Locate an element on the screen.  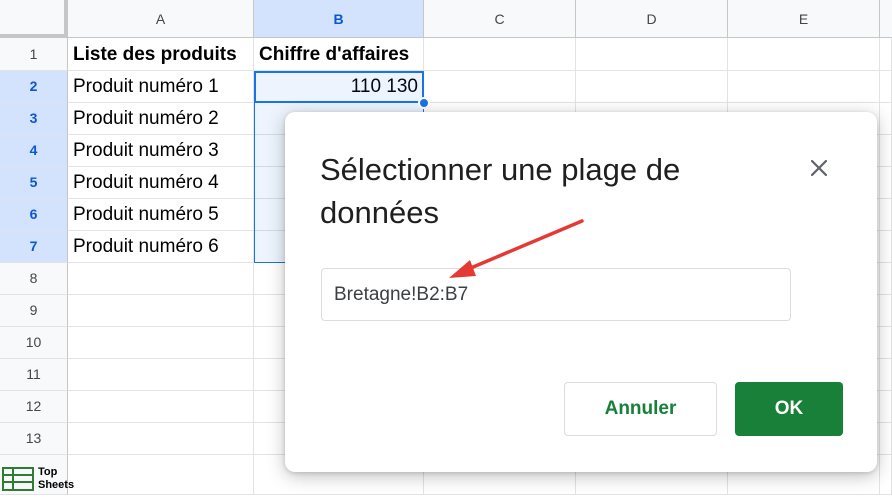
logo-line-2: Sheets is located at coordinates (56, 485).